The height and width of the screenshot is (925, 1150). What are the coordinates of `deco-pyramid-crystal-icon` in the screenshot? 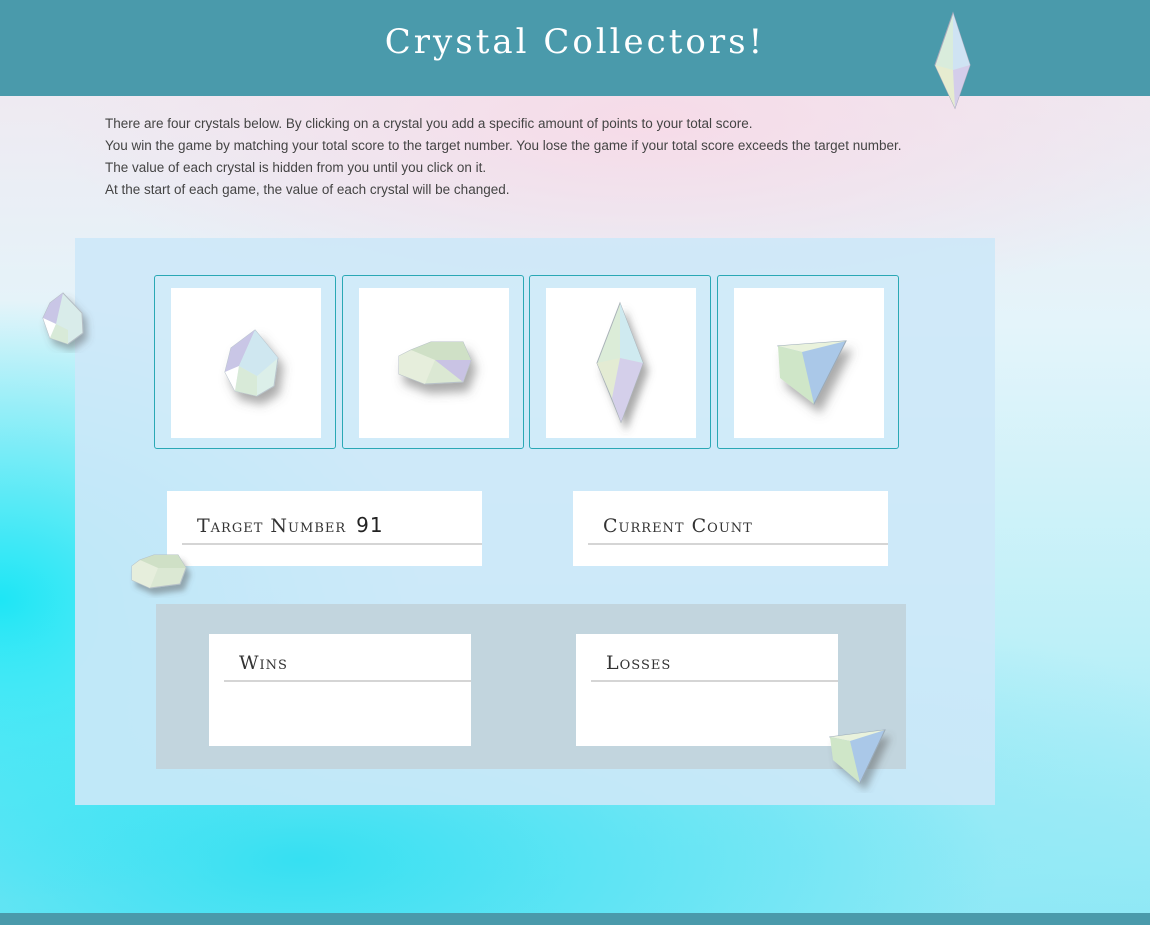 It's located at (857, 757).